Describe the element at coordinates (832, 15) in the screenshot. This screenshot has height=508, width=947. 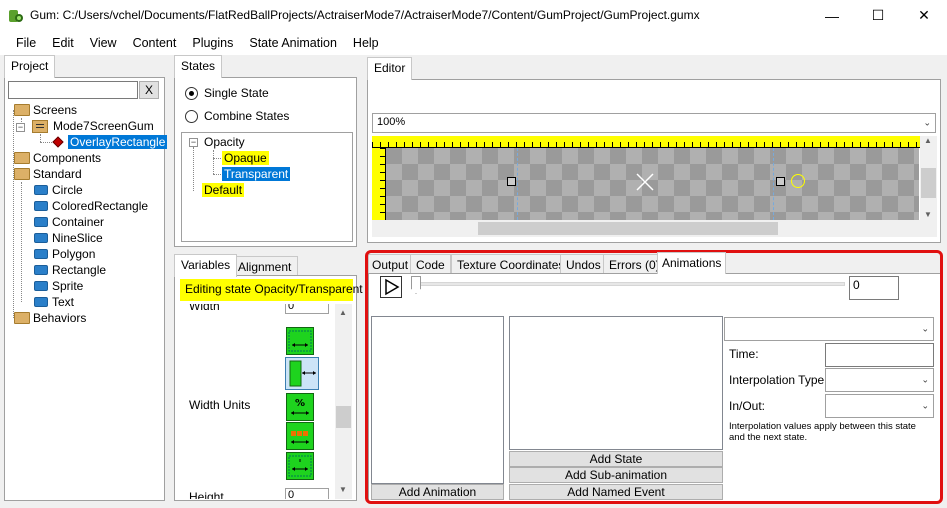
I see `minimize-button: —` at that location.